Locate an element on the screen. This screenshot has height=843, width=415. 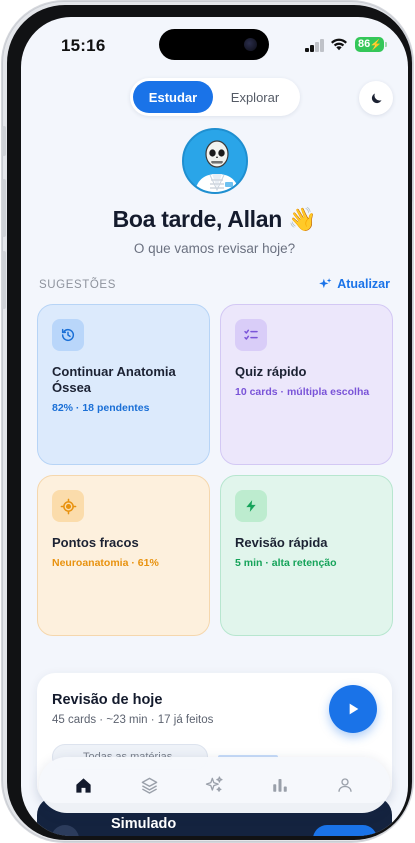
dynamic-island is located at coordinates (214, 44).